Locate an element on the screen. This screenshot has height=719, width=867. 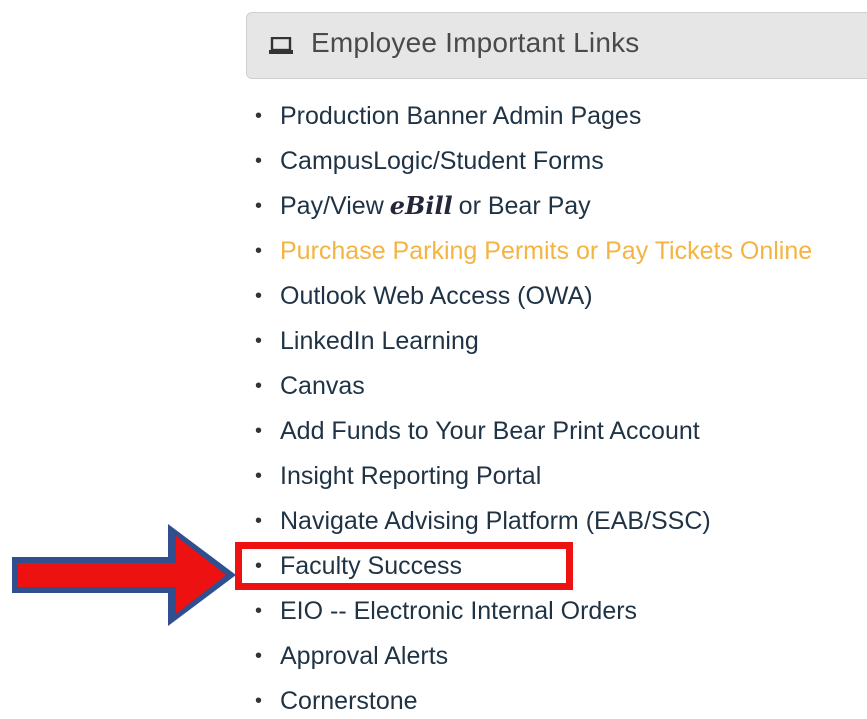
link-outlook-web-access: Outlook Web Access (OWA) is located at coordinates (436, 296).